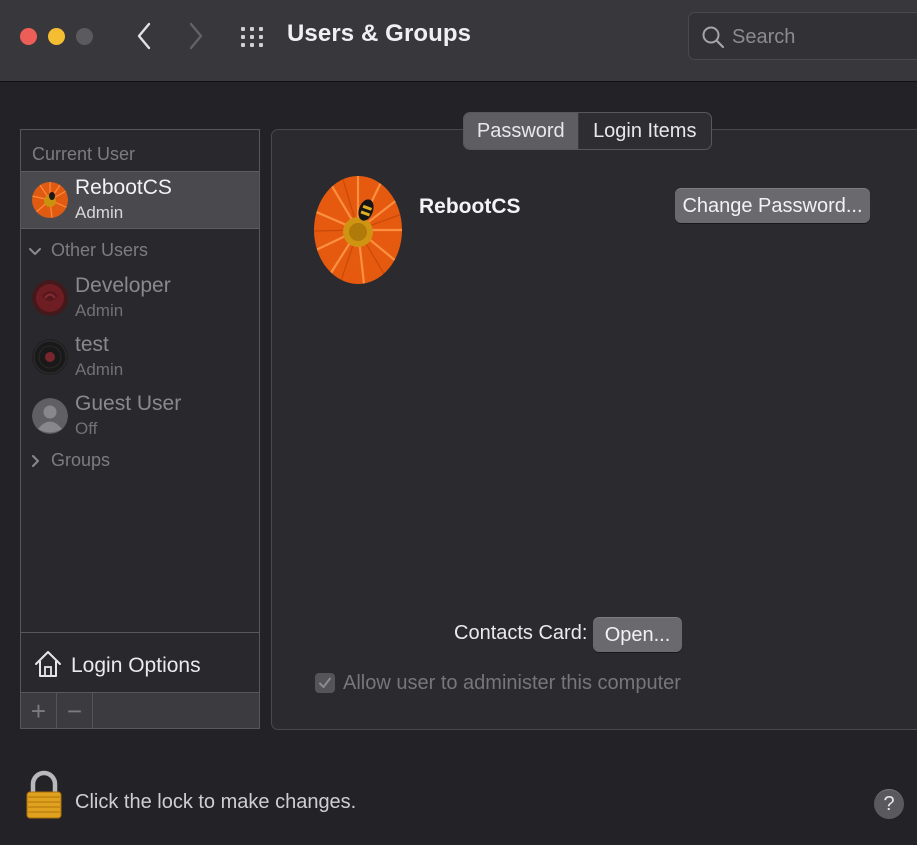 The width and height of the screenshot is (917, 845). What do you see at coordinates (889, 804) in the screenshot?
I see `help-button: ?` at bounding box center [889, 804].